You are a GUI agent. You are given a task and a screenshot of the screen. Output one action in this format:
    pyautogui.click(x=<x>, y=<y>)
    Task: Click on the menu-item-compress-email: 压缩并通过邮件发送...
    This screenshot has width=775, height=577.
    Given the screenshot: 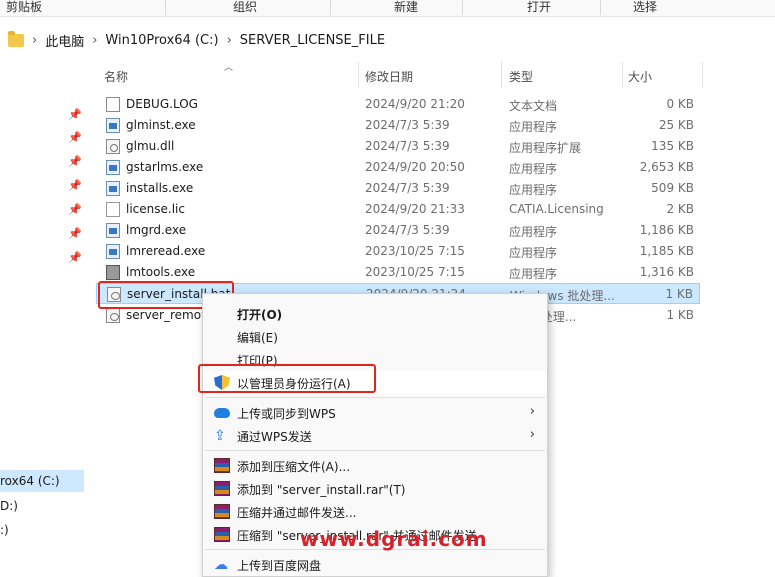 What is the action you would take?
    pyautogui.click(x=375, y=511)
    